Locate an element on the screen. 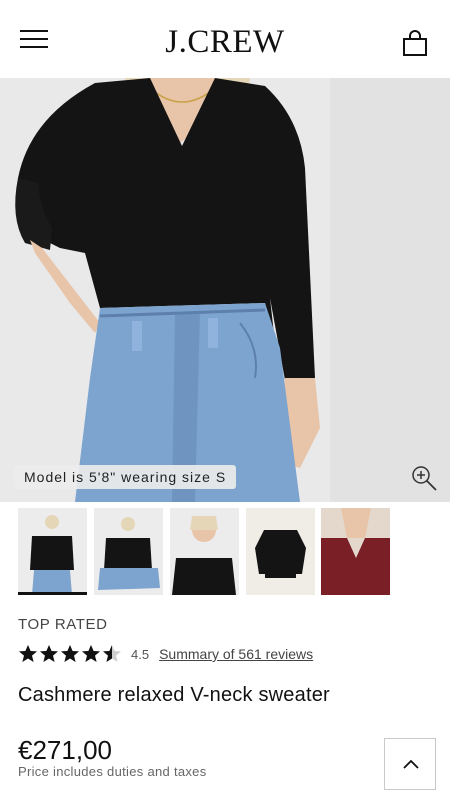 The height and width of the screenshot is (800, 450). model-size-note: Model is 5'8" wearing size S is located at coordinates (125, 477).